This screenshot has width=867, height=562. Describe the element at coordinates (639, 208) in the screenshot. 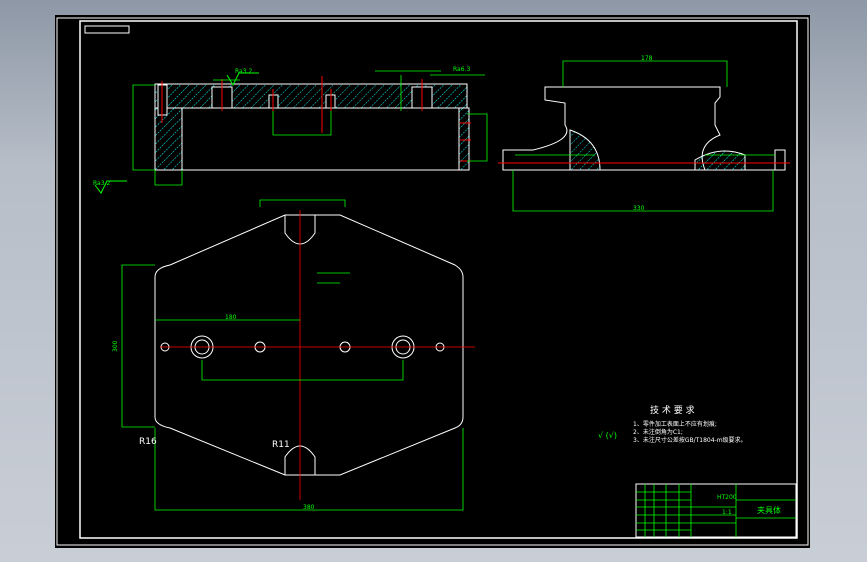

I see `side-width-dim: 330` at that location.